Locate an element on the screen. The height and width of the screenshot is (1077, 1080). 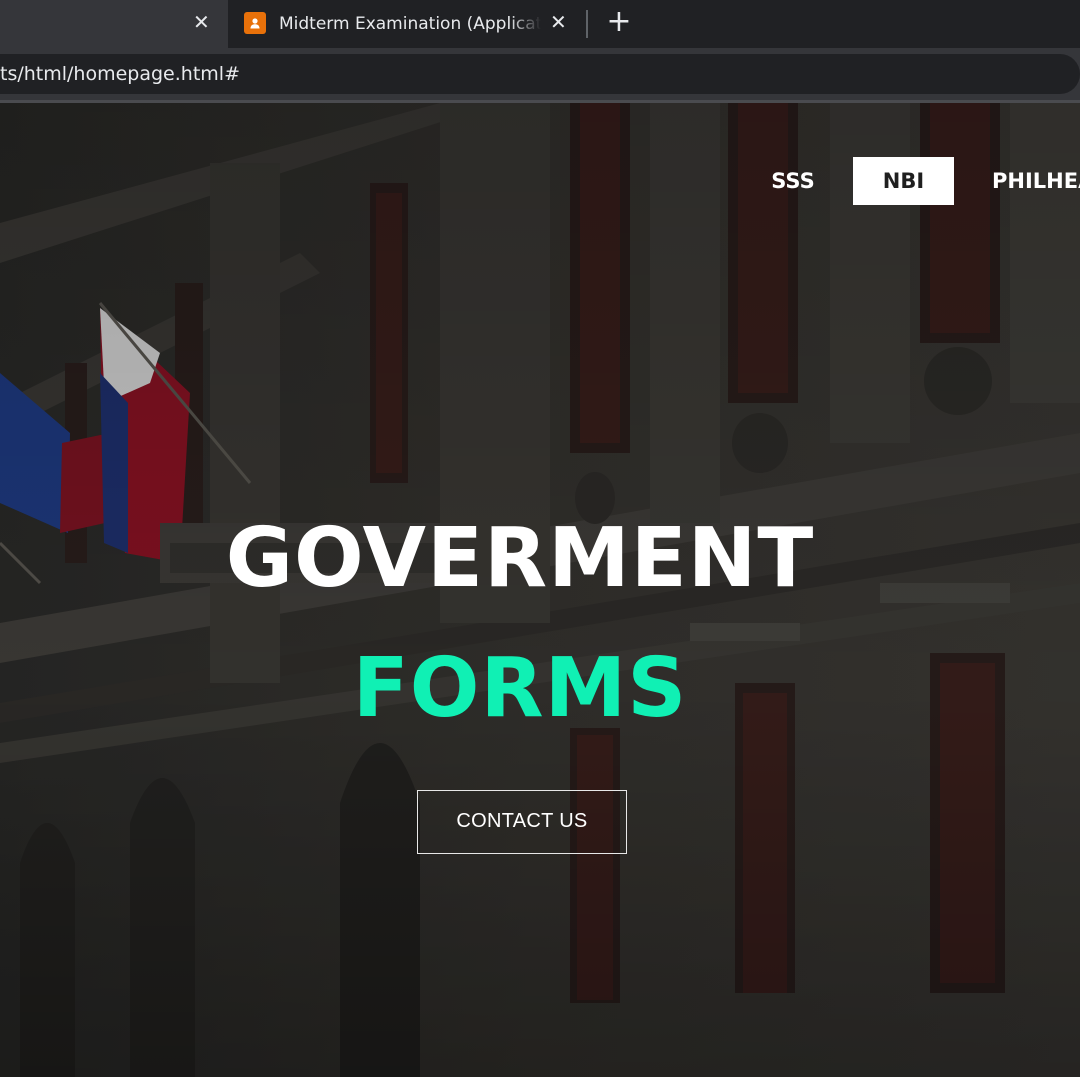
browser-toolbar: ts/html/homepage.html# is located at coordinates (540, 74).